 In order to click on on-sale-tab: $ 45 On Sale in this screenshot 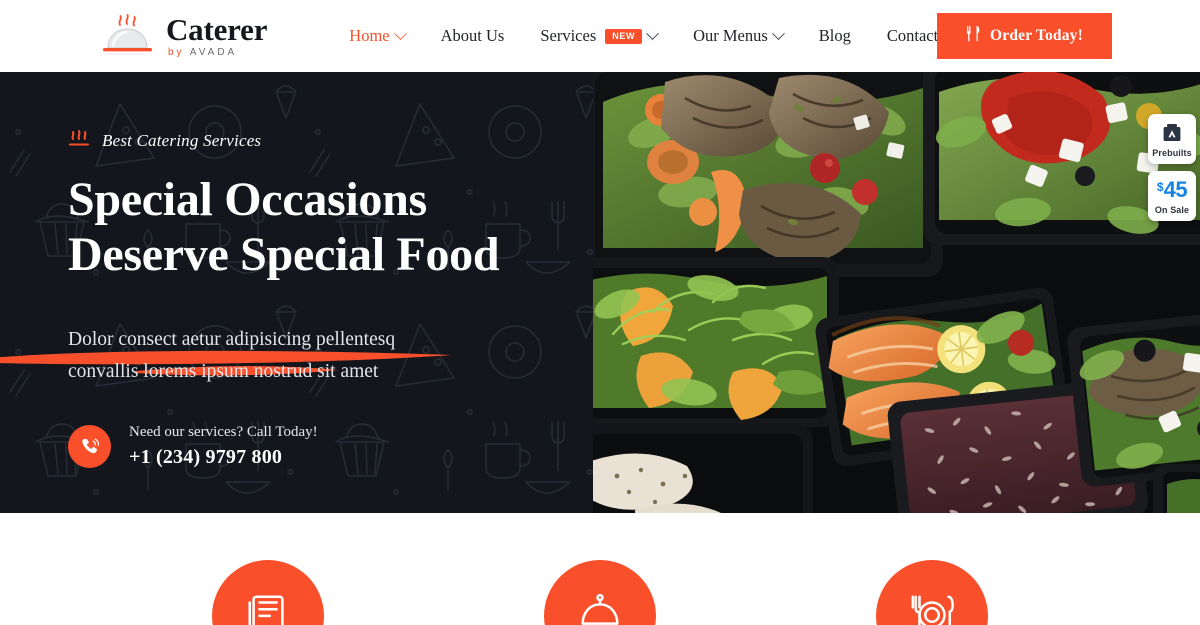, I will do `click(1172, 196)`.